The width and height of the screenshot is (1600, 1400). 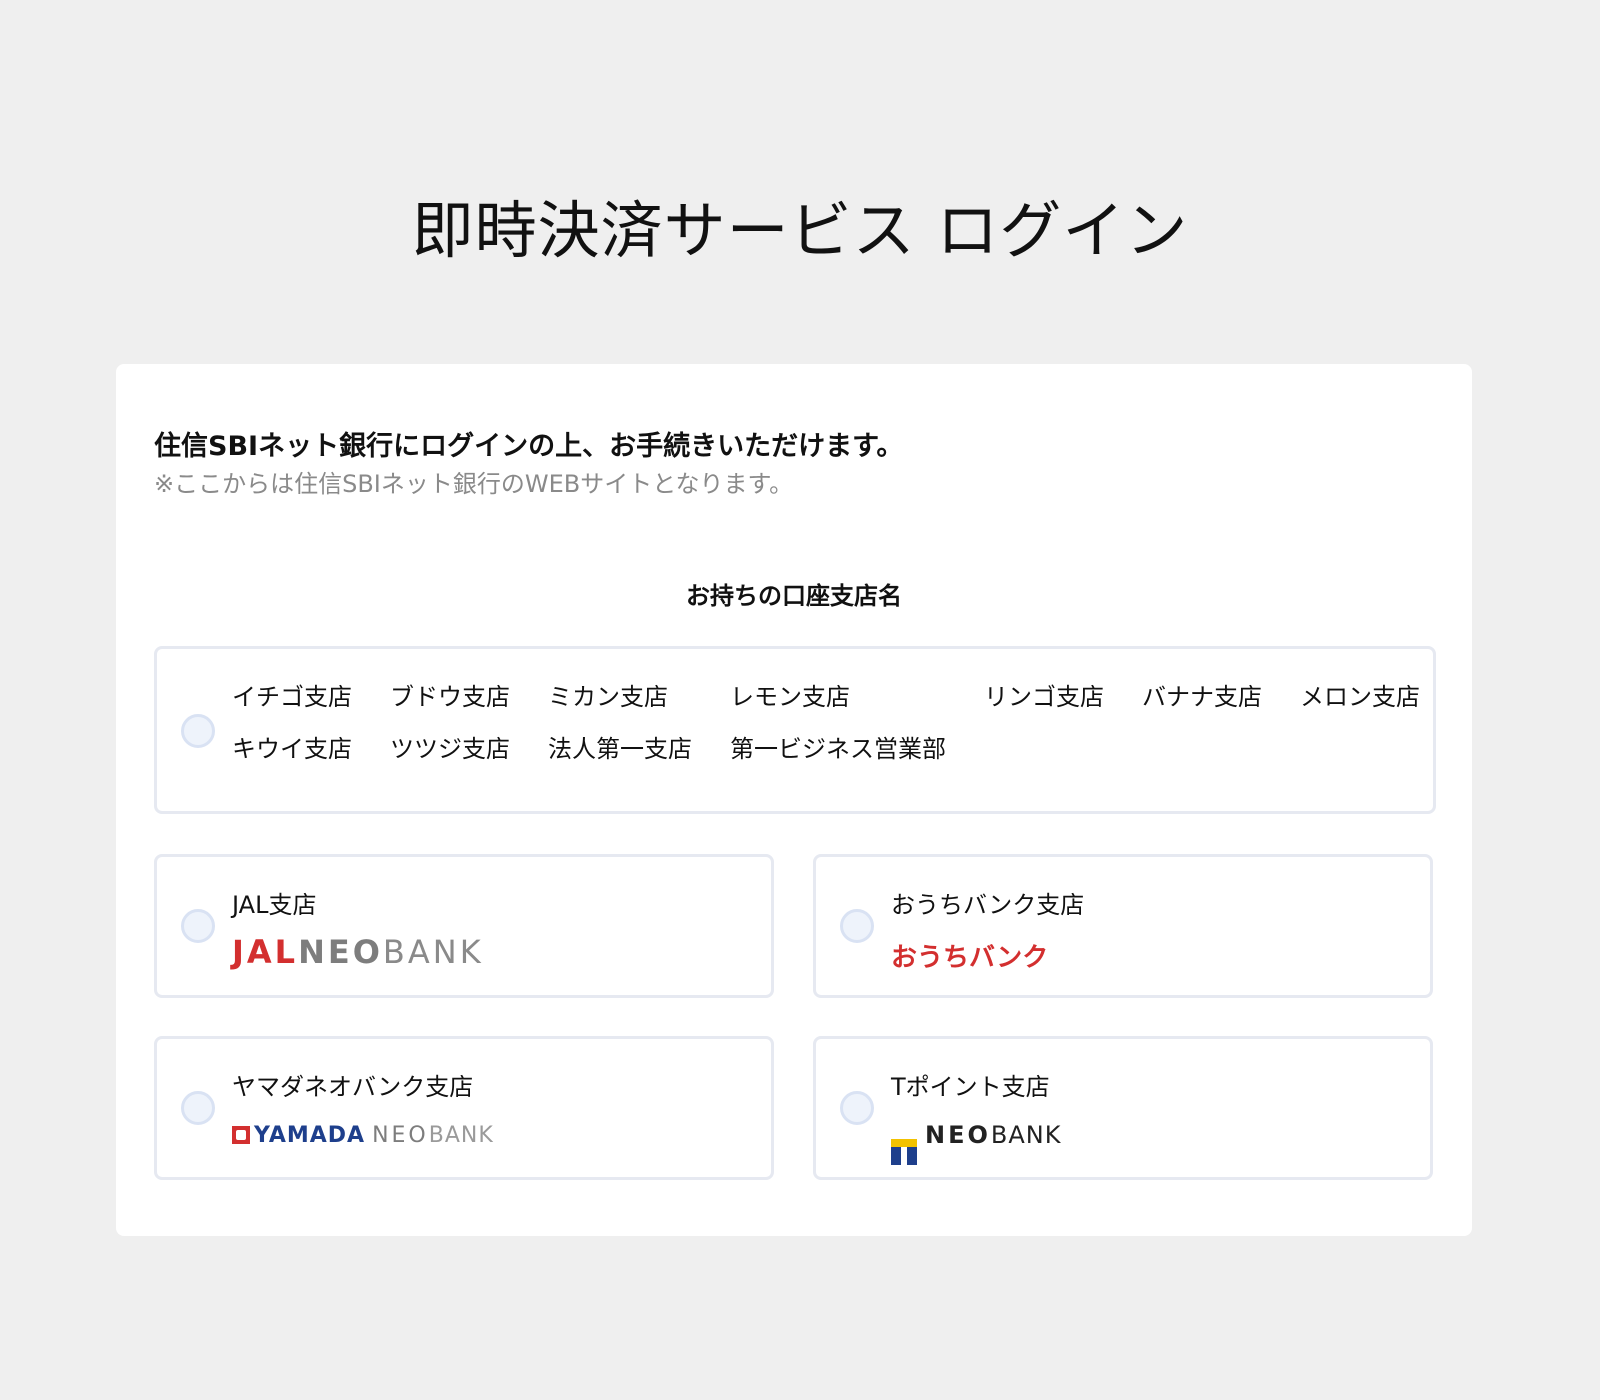 What do you see at coordinates (1123, 926) in the screenshot?
I see `option-ouchi-branch: おうちバンク支店 おうちバンク` at bounding box center [1123, 926].